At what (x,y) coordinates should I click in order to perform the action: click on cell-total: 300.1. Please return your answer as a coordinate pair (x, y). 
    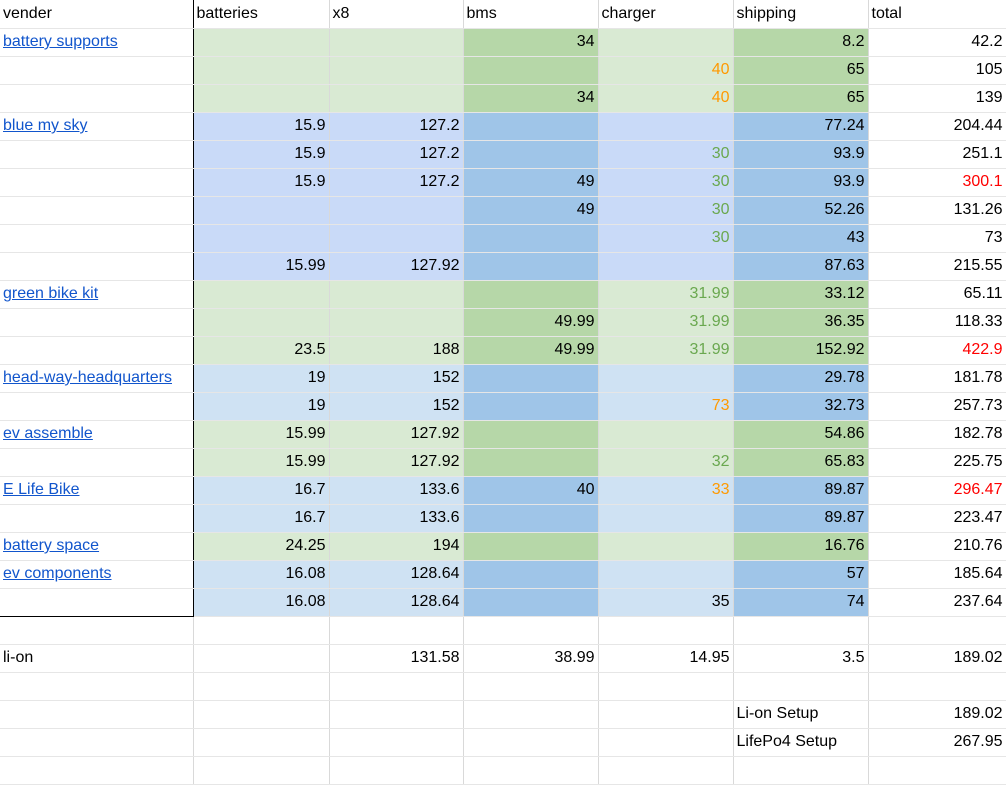
    Looking at the image, I should click on (937, 182).